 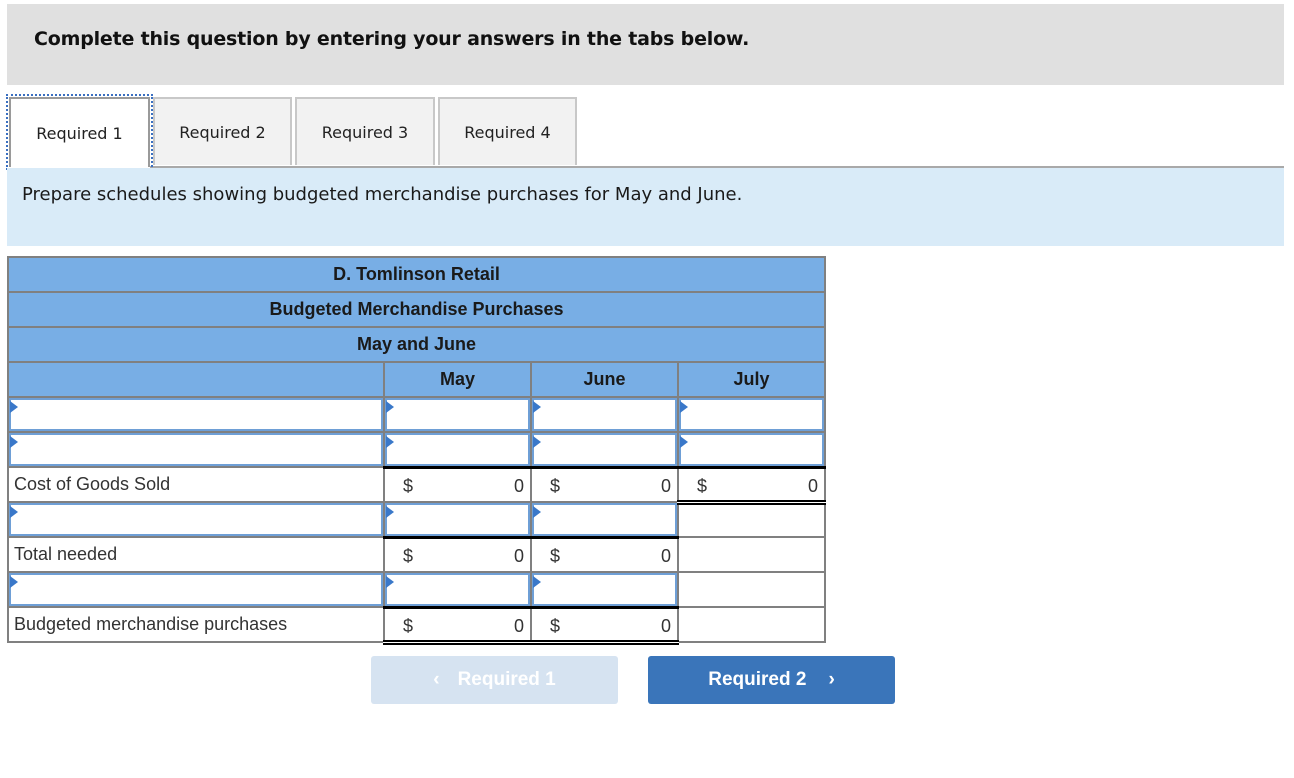 I want to click on row-label-total-needed: Total needed, so click(x=196, y=554).